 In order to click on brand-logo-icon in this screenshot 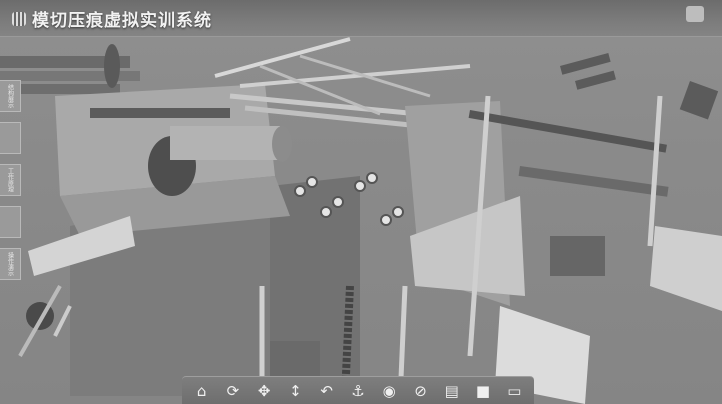, I will do `click(695, 14)`.